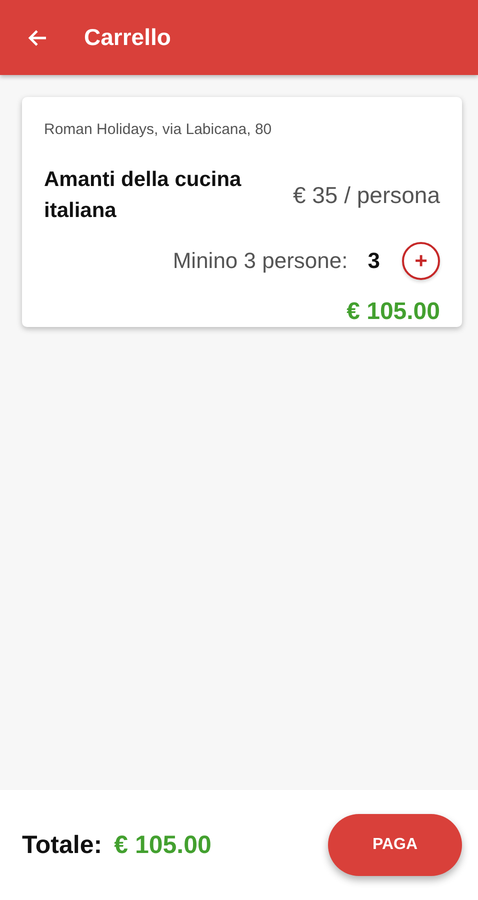 This screenshot has width=478, height=900. Describe the element at coordinates (421, 261) in the screenshot. I see `add-button: +` at that location.